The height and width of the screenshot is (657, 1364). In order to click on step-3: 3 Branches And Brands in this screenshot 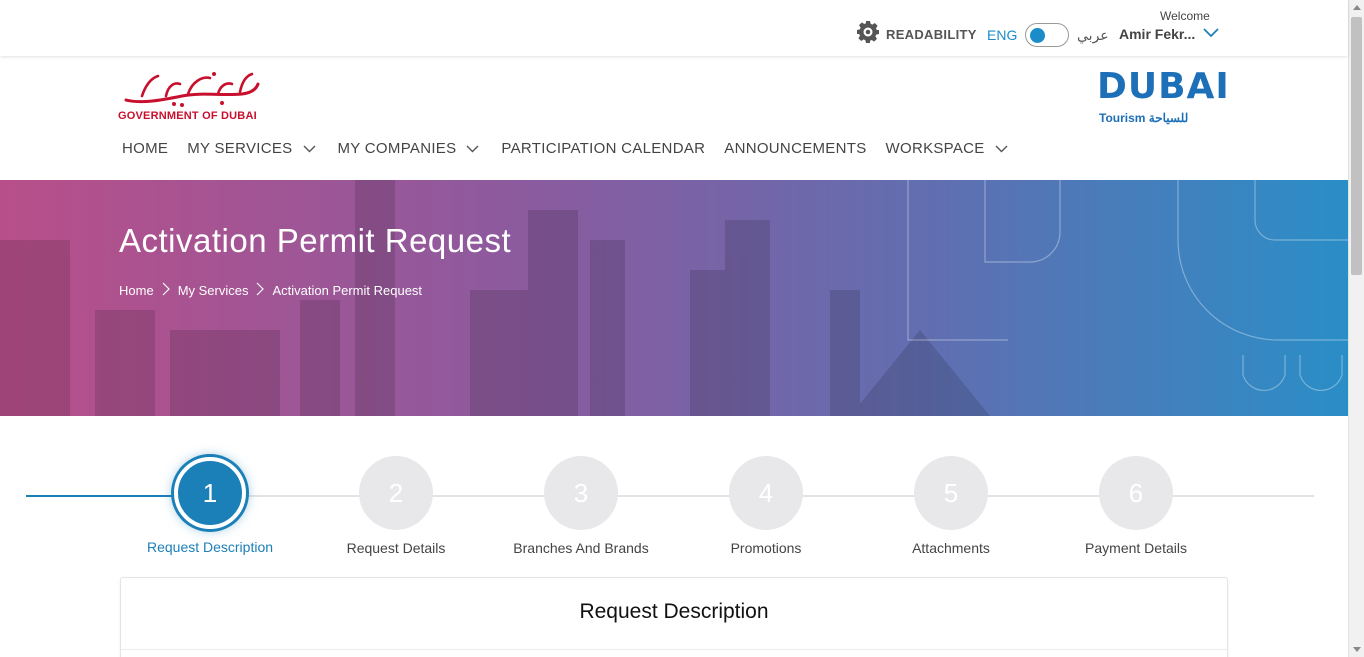, I will do `click(581, 506)`.